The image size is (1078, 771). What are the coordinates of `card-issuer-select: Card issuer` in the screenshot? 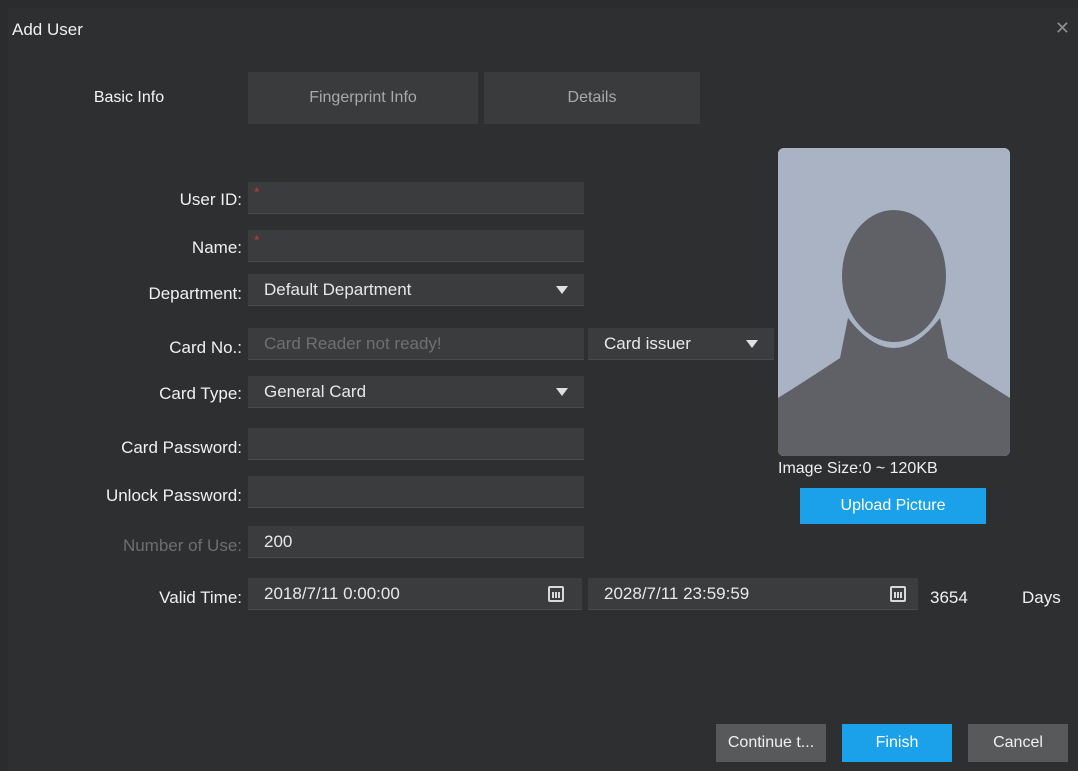 It's located at (681, 344).